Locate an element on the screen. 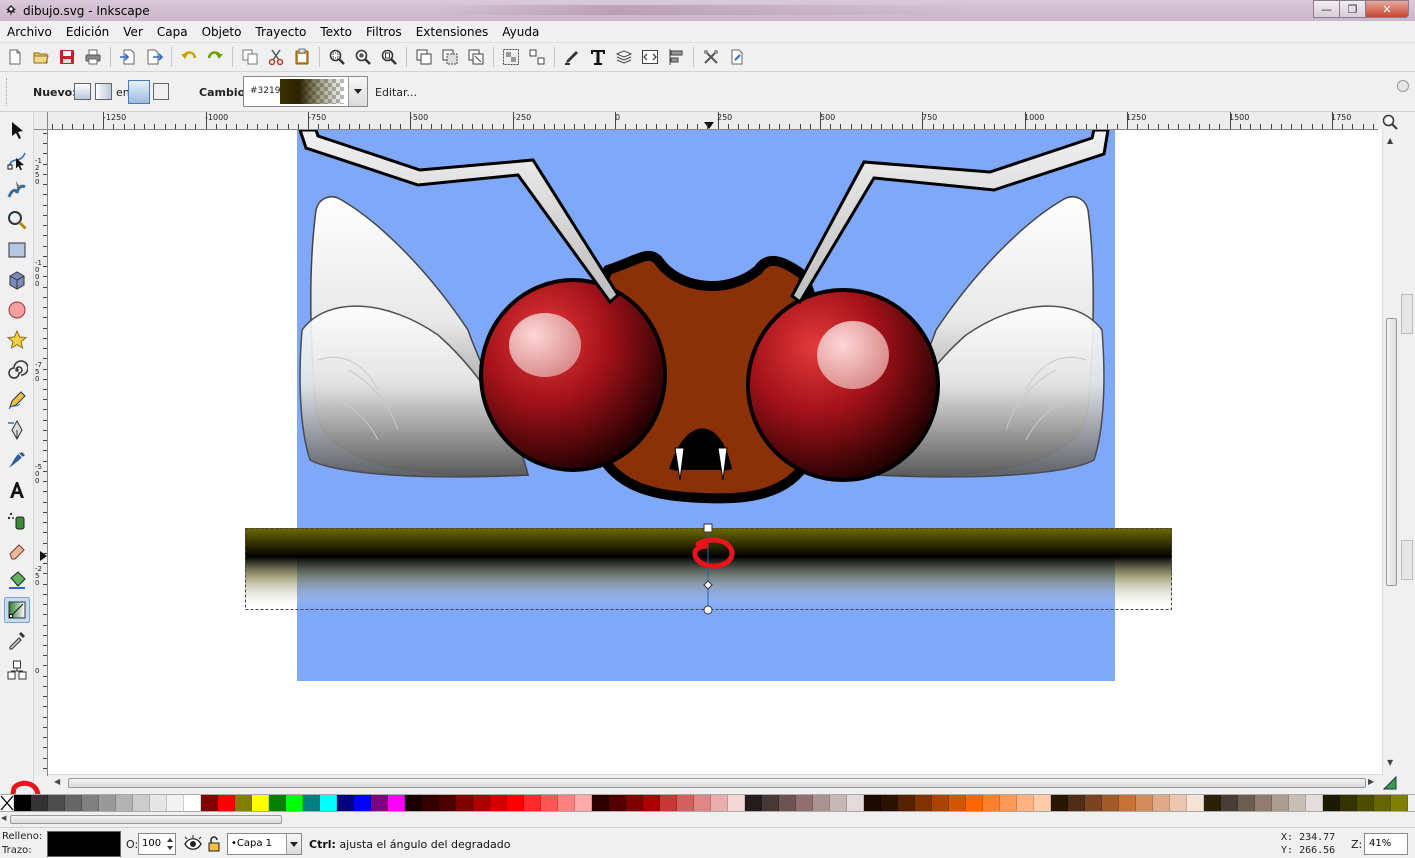 This screenshot has width=1415, height=858. ungroup-icon is located at coordinates (537, 57).